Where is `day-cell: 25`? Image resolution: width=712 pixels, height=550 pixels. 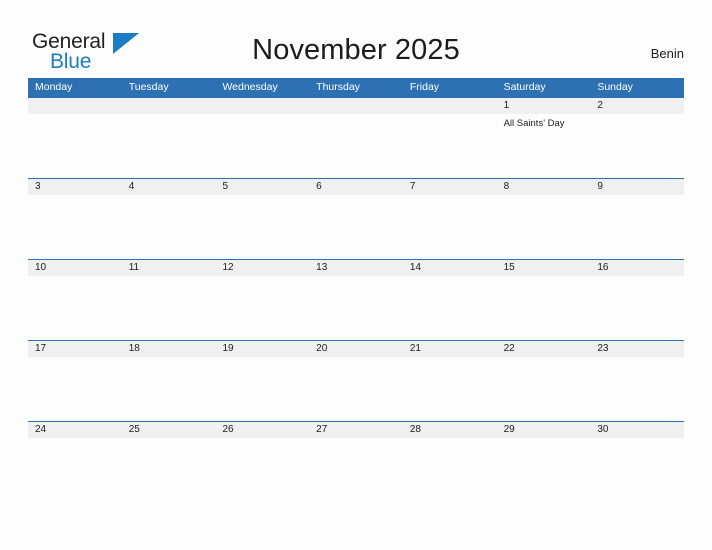 day-cell: 25 is located at coordinates (169, 430).